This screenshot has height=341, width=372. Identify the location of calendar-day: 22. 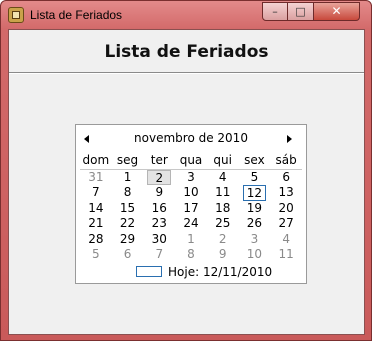
(128, 224).